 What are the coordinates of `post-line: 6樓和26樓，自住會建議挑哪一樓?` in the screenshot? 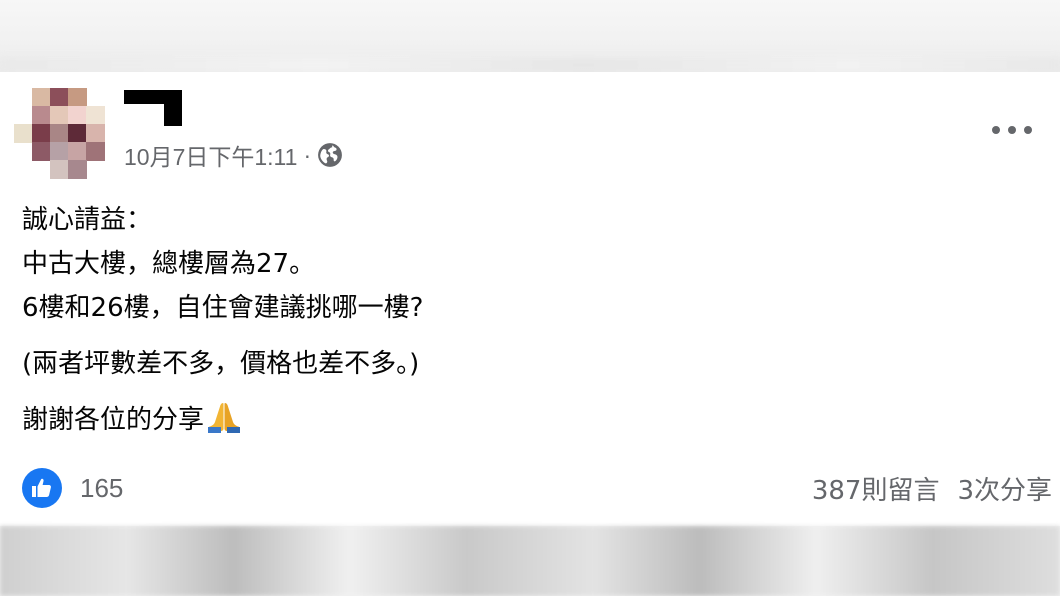 It's located at (223, 308).